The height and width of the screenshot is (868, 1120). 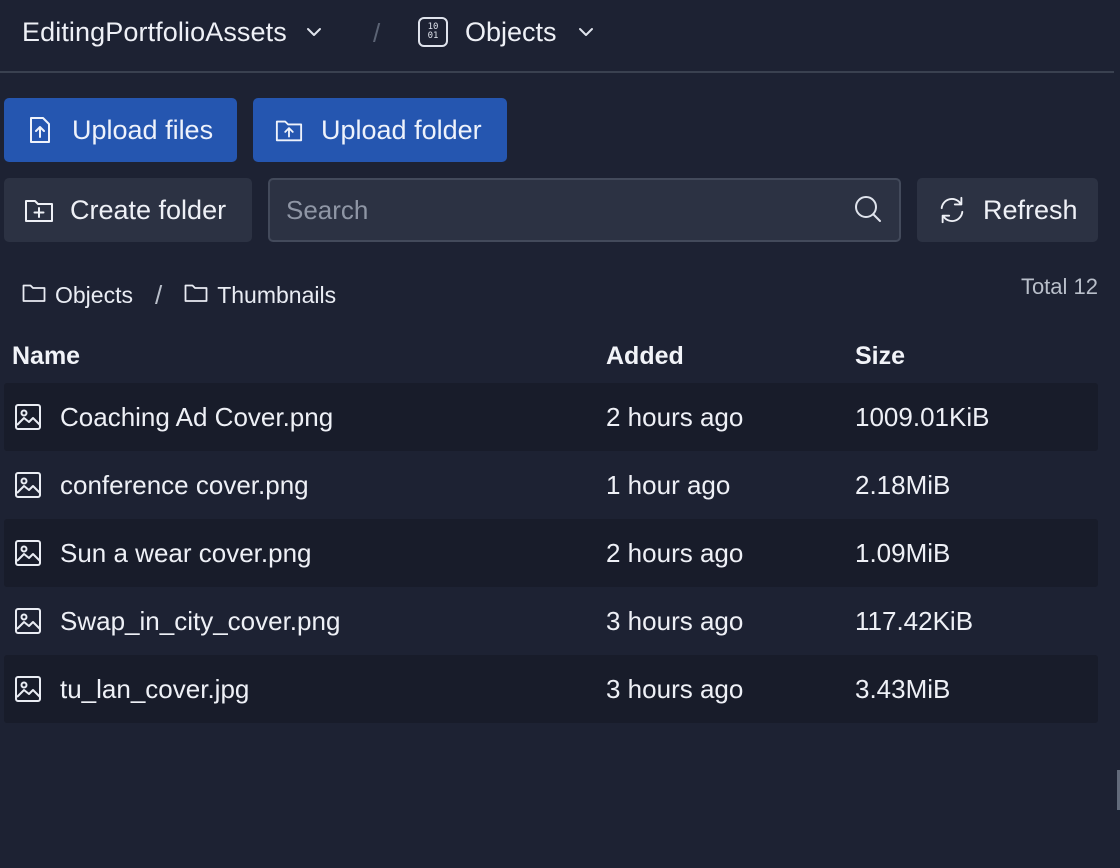 I want to click on breadcrumb-label: Thumbnails, so click(x=277, y=294).